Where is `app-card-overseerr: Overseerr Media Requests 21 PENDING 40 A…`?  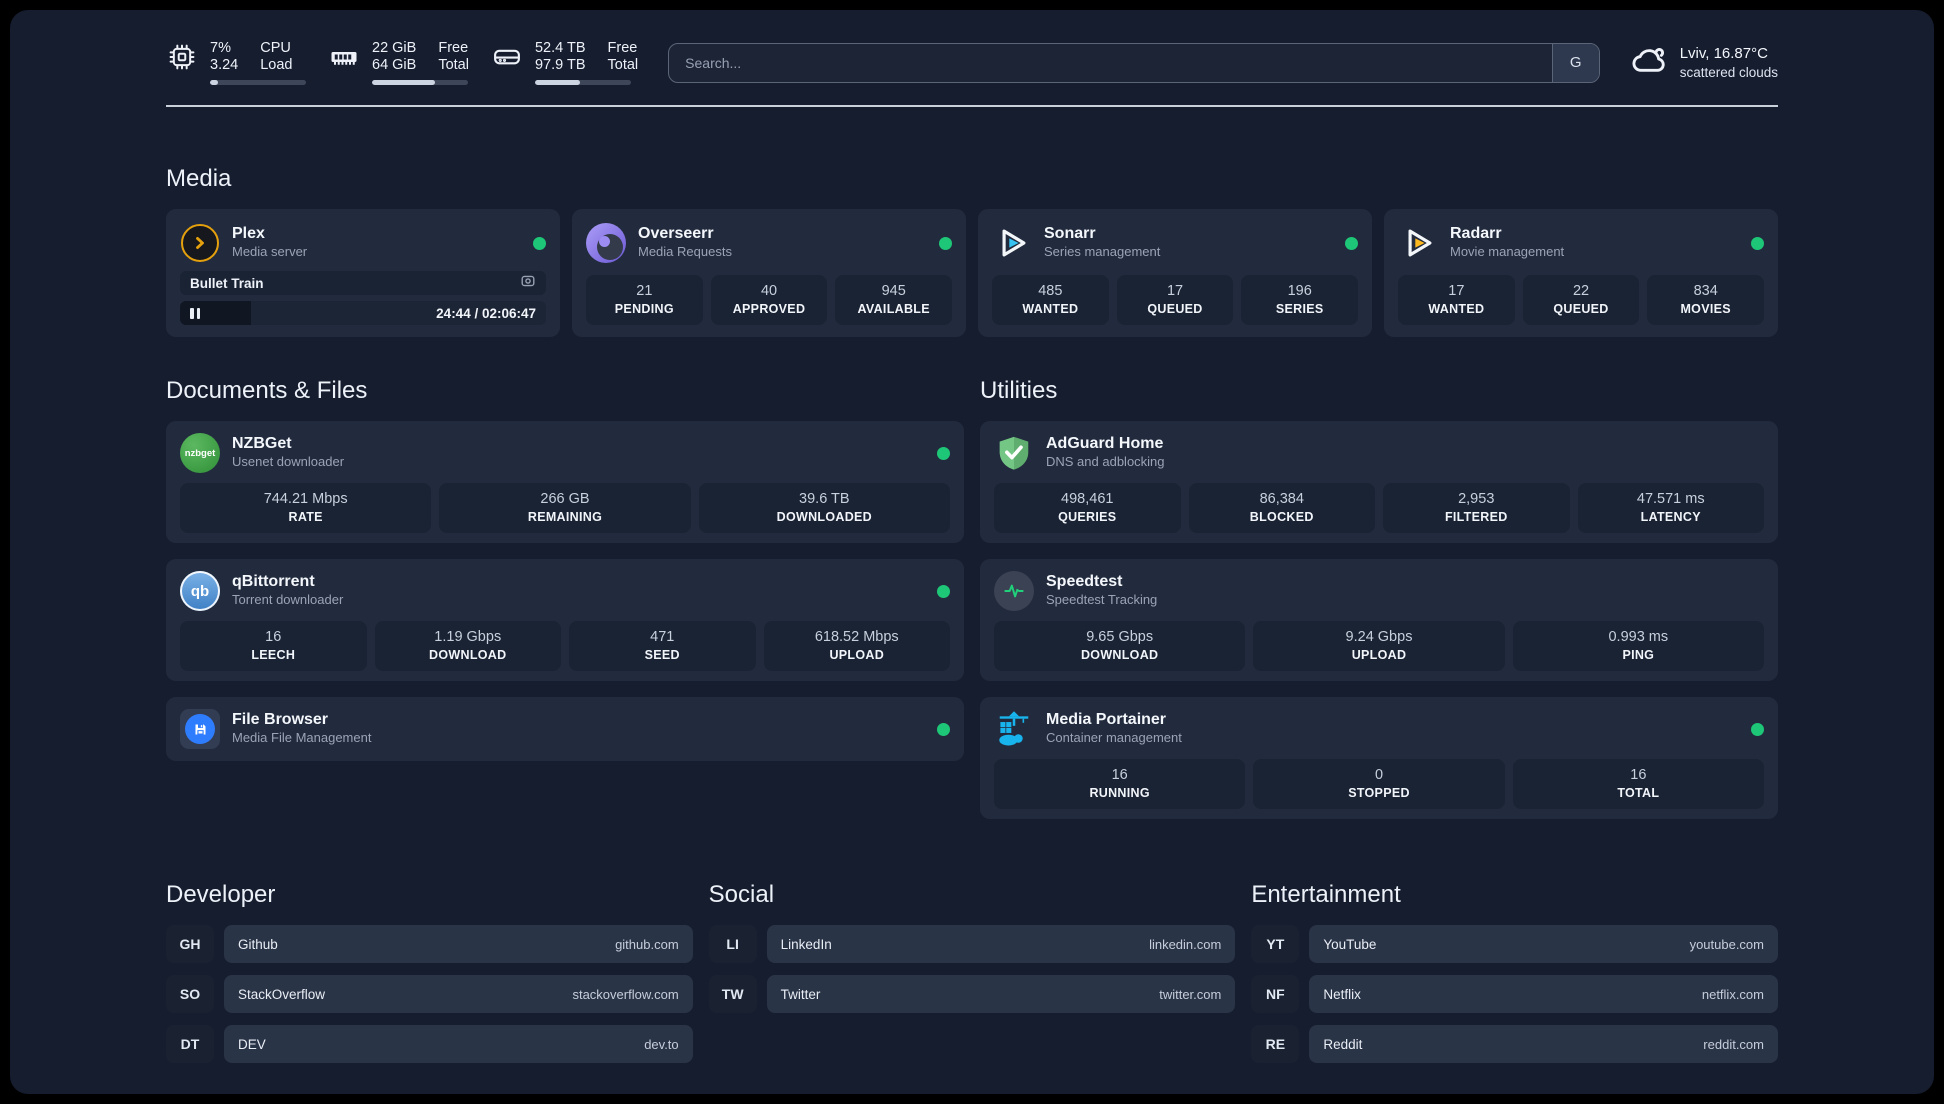 app-card-overseerr: Overseerr Media Requests 21 PENDING 40 A… is located at coordinates (769, 273).